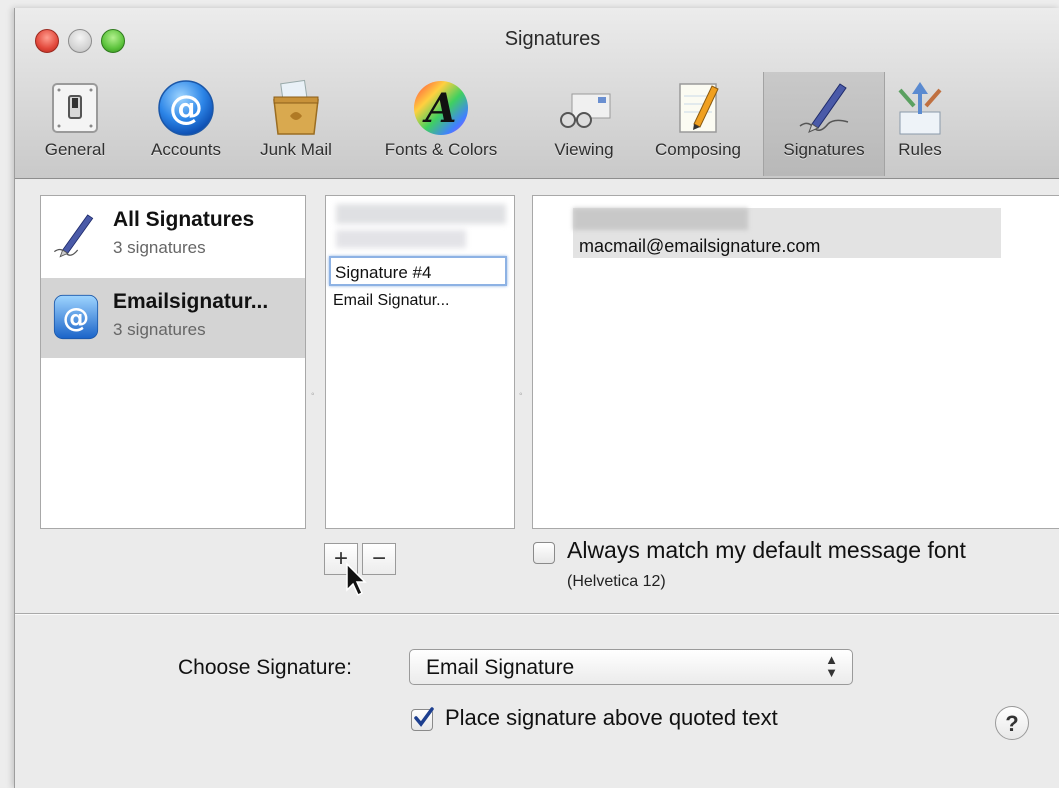 Image resolution: width=1059 pixels, height=788 pixels. Describe the element at coordinates (173, 236) in the screenshot. I see `account-item-all-signatures: All Signatures 3 signatures` at that location.